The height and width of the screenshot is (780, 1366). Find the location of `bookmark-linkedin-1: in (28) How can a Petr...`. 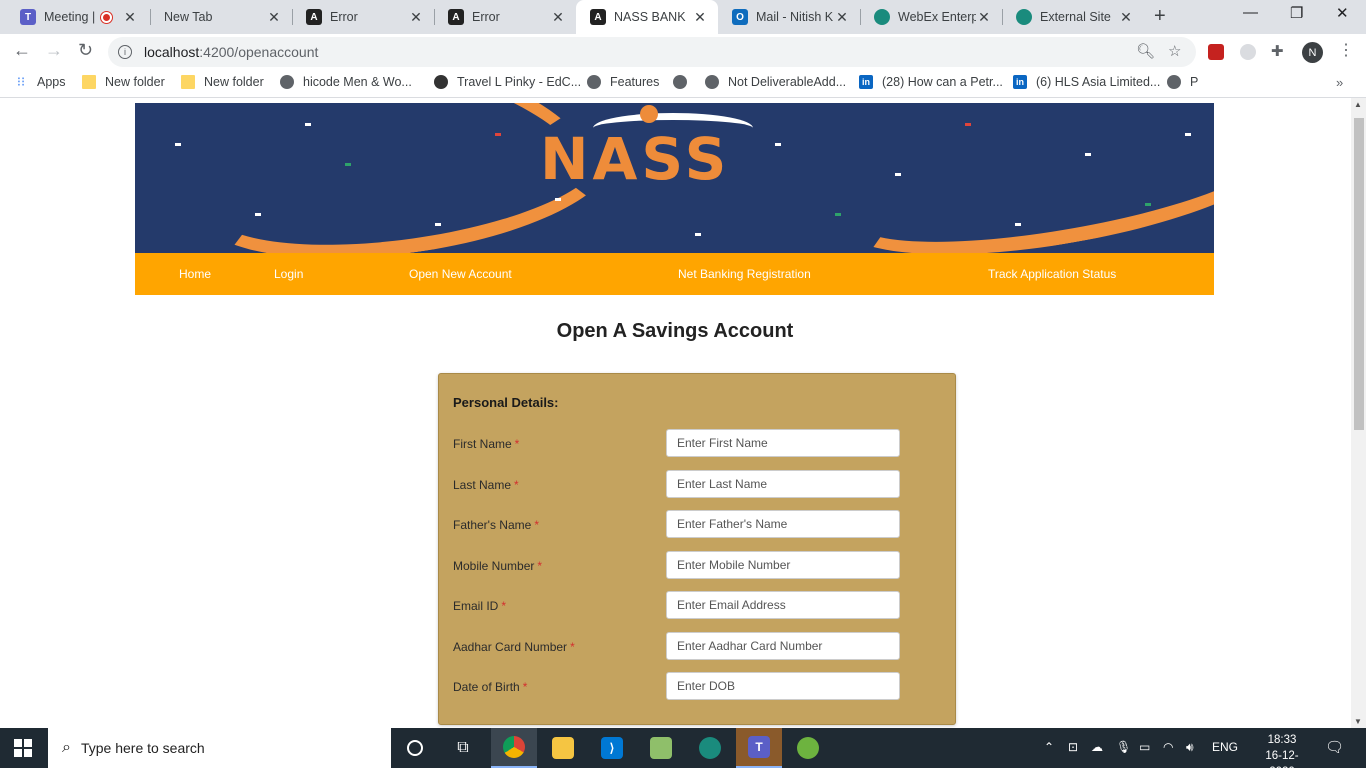

bookmark-linkedin-1: in (28) How can a Petr... is located at coordinates (931, 82).